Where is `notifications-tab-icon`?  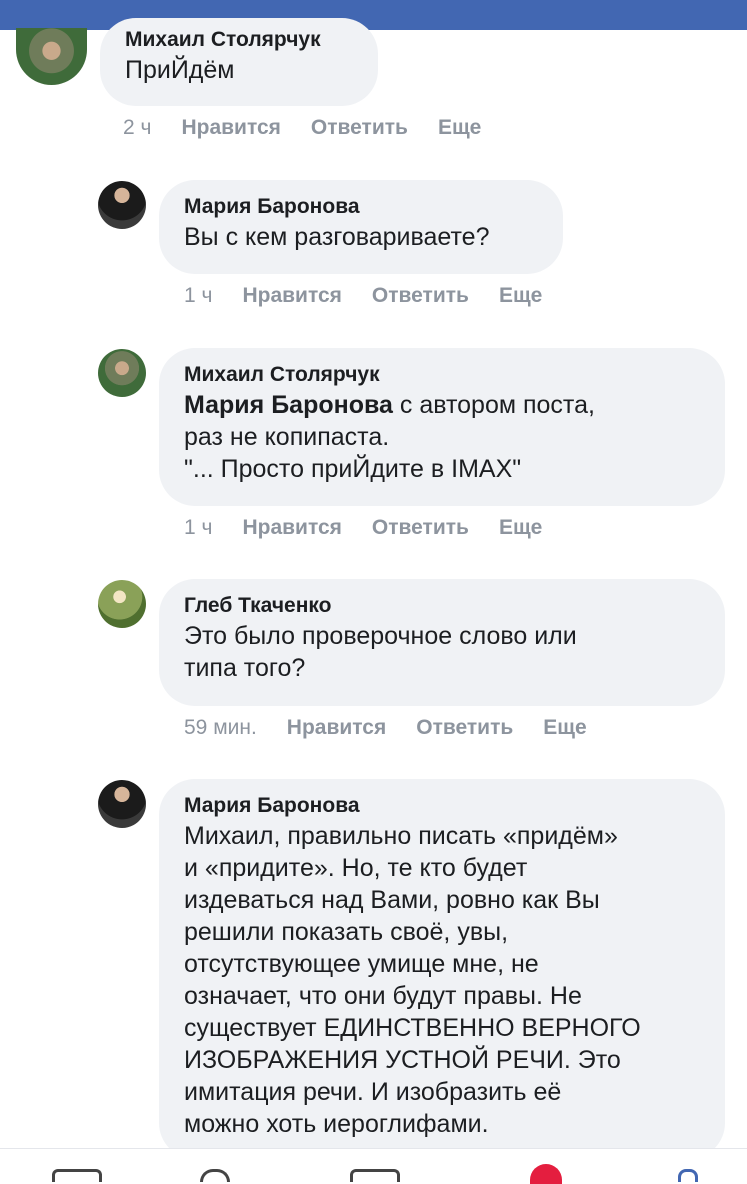 notifications-tab-icon is located at coordinates (546, 1174).